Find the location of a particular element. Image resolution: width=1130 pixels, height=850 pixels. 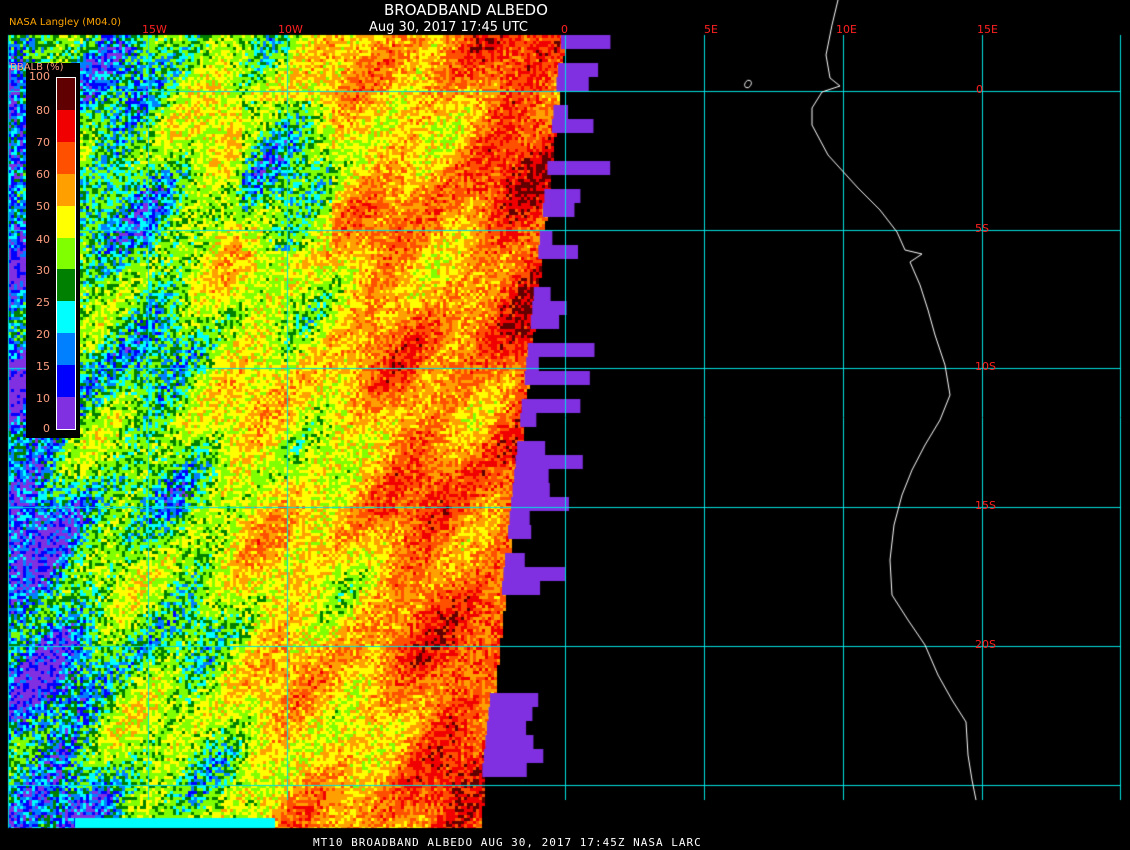

lon-label-10w: 10W is located at coordinates (290, 29).